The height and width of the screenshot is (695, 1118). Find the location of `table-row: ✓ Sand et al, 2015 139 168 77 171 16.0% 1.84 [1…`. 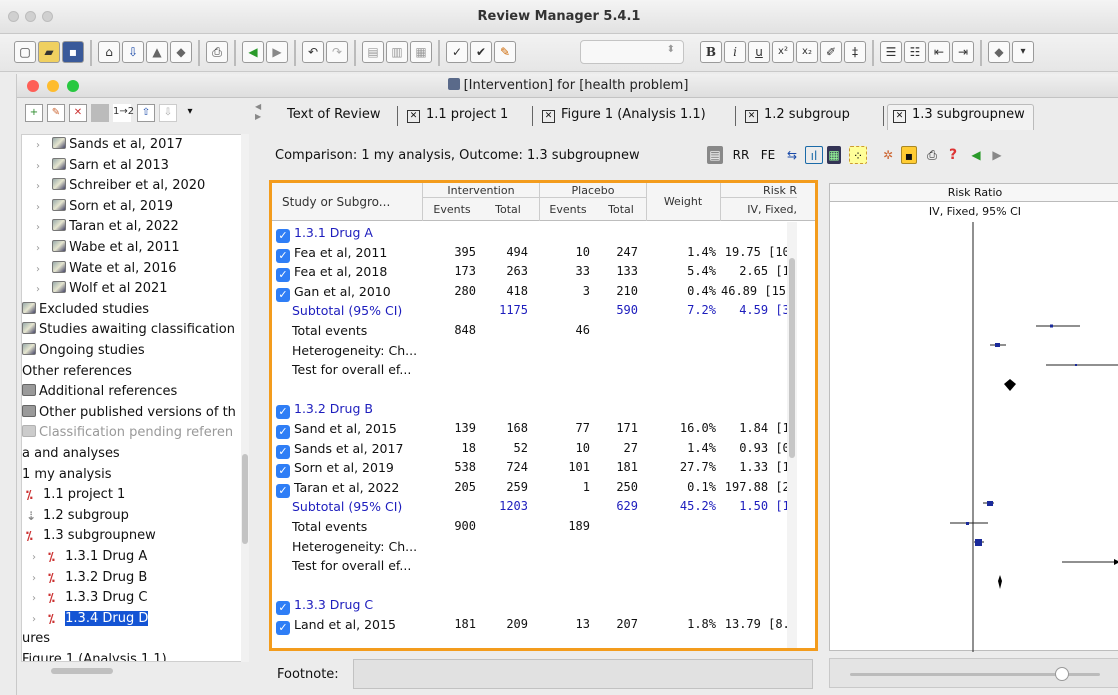

table-row: ✓ Sand et al, 2015 139 168 77 171 16.0% 1.84 [1… is located at coordinates (537, 429).